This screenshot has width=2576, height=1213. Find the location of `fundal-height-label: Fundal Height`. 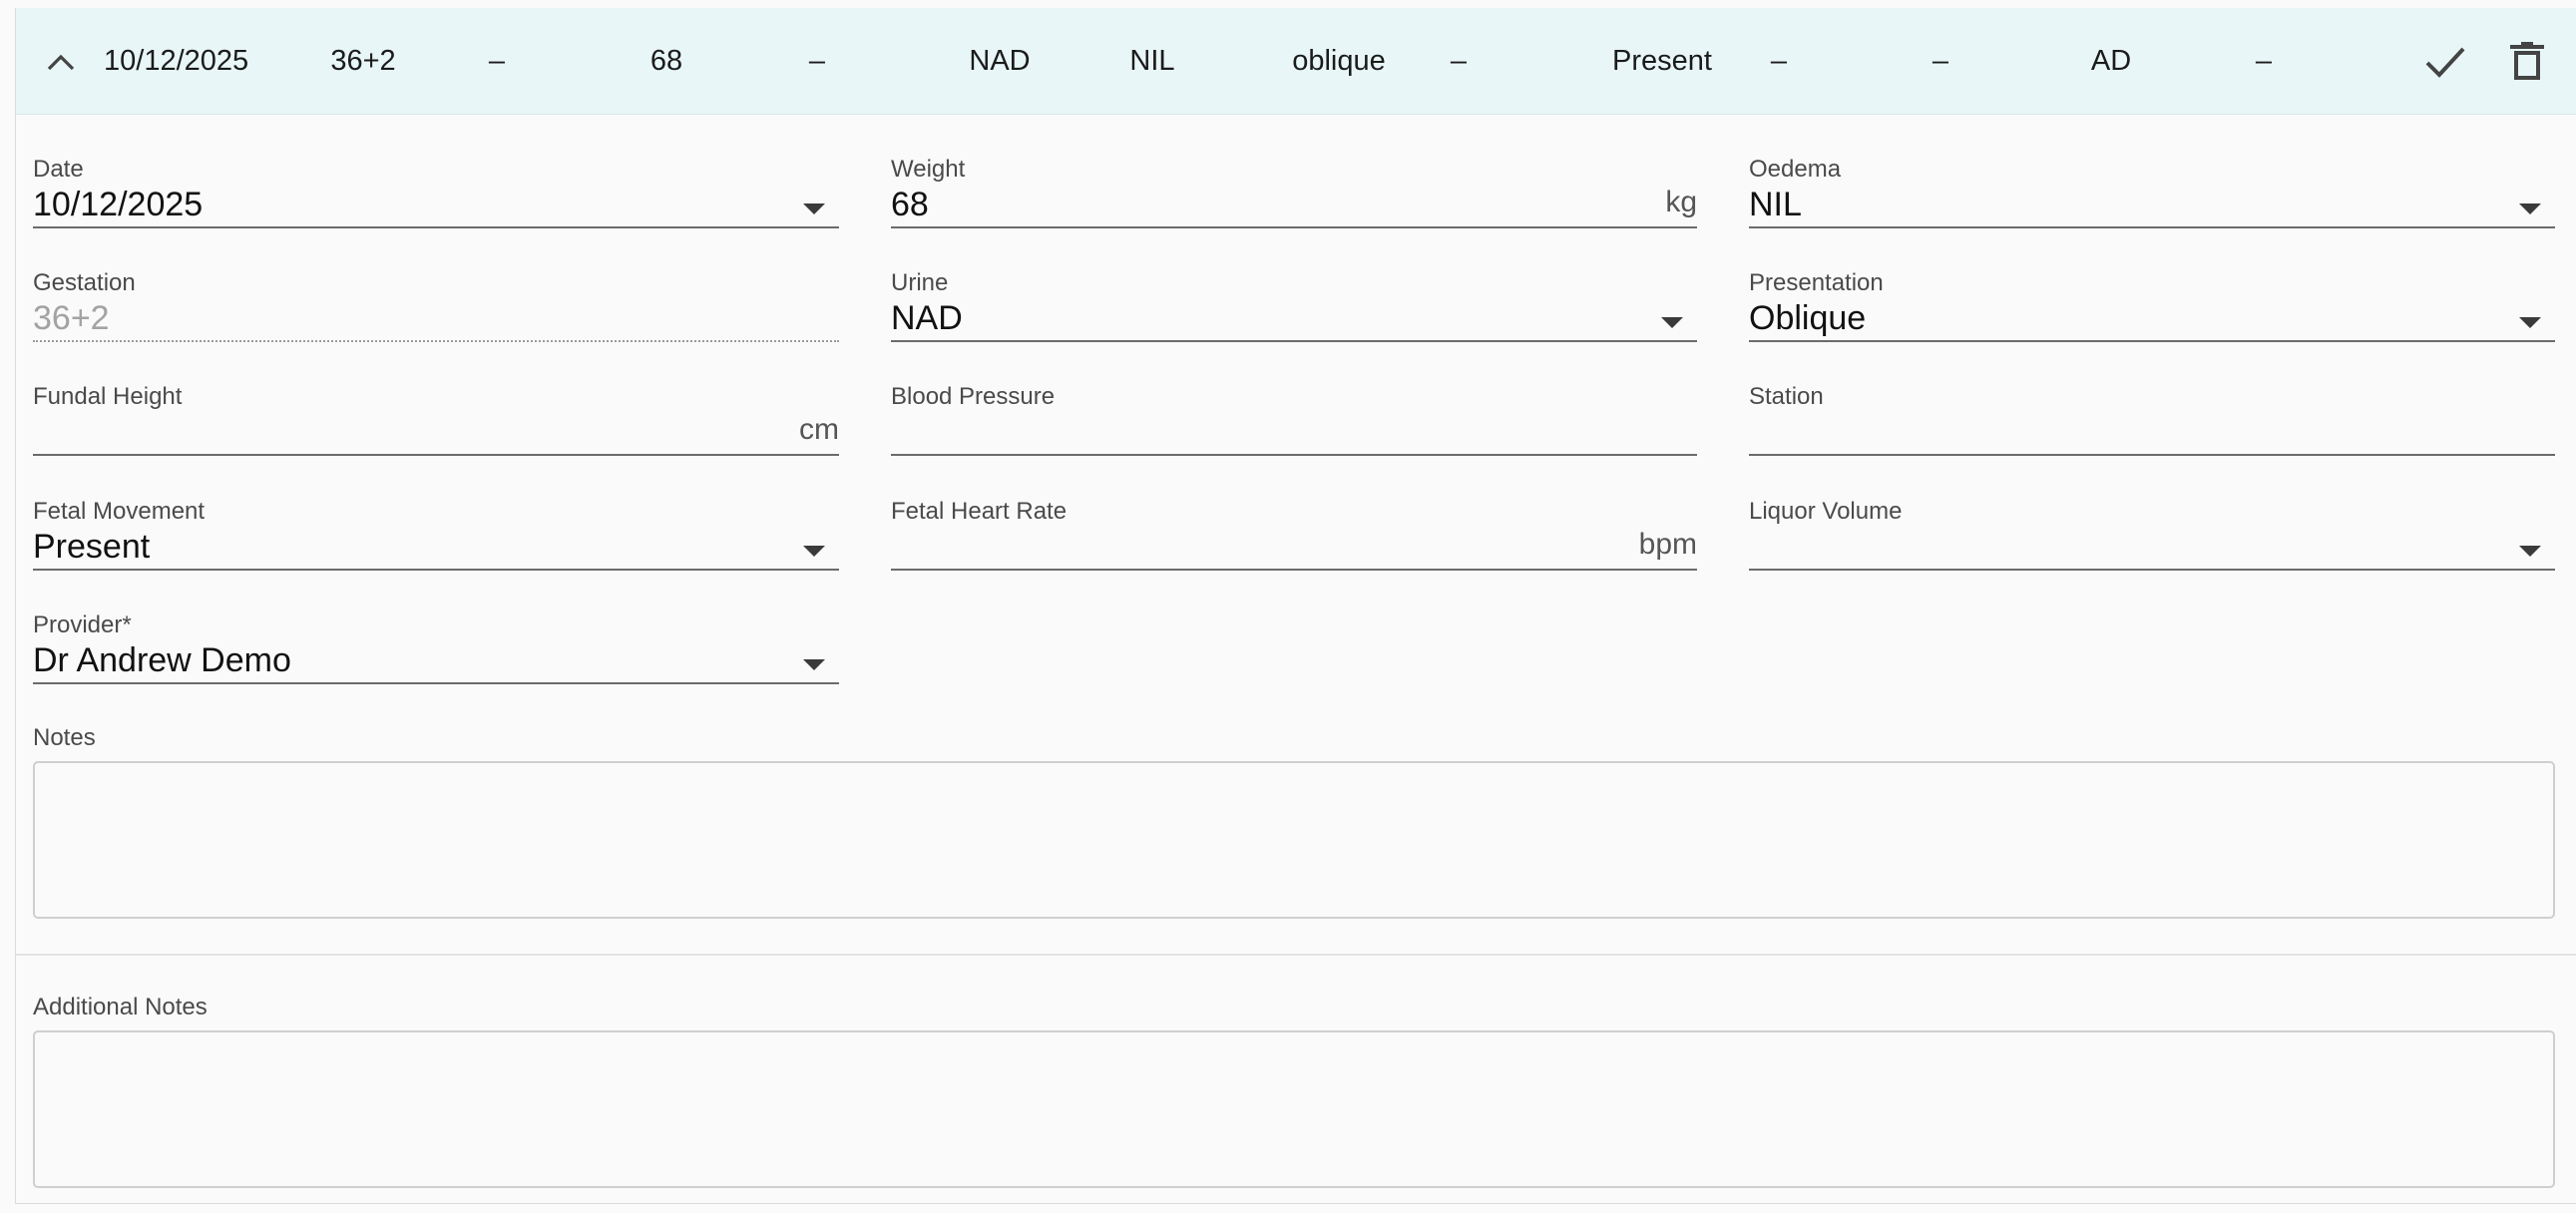

fundal-height-label: Fundal Height is located at coordinates (108, 396).